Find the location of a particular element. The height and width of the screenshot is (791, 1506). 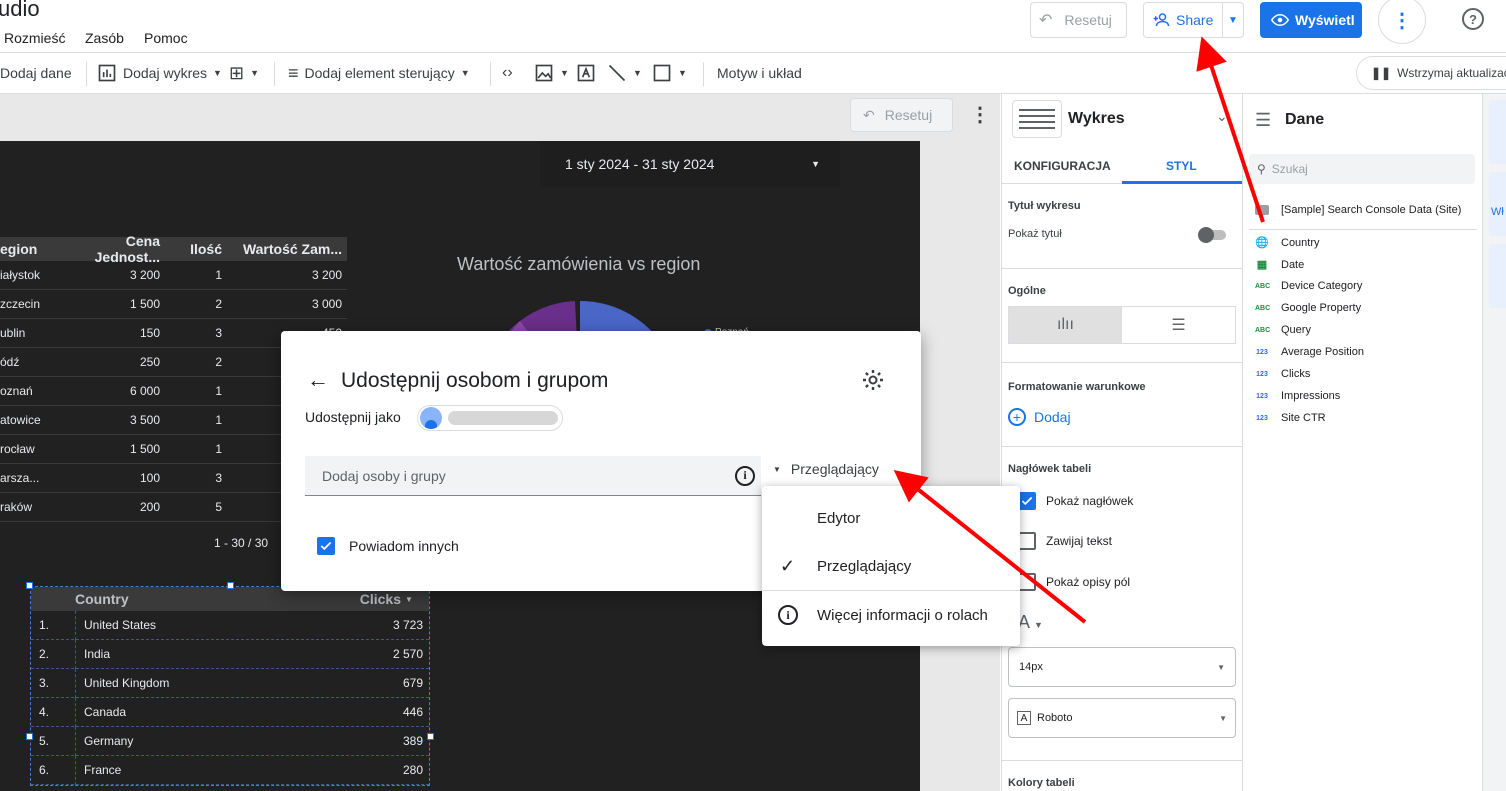

menu-pomoc: Pomoc is located at coordinates (166, 38).